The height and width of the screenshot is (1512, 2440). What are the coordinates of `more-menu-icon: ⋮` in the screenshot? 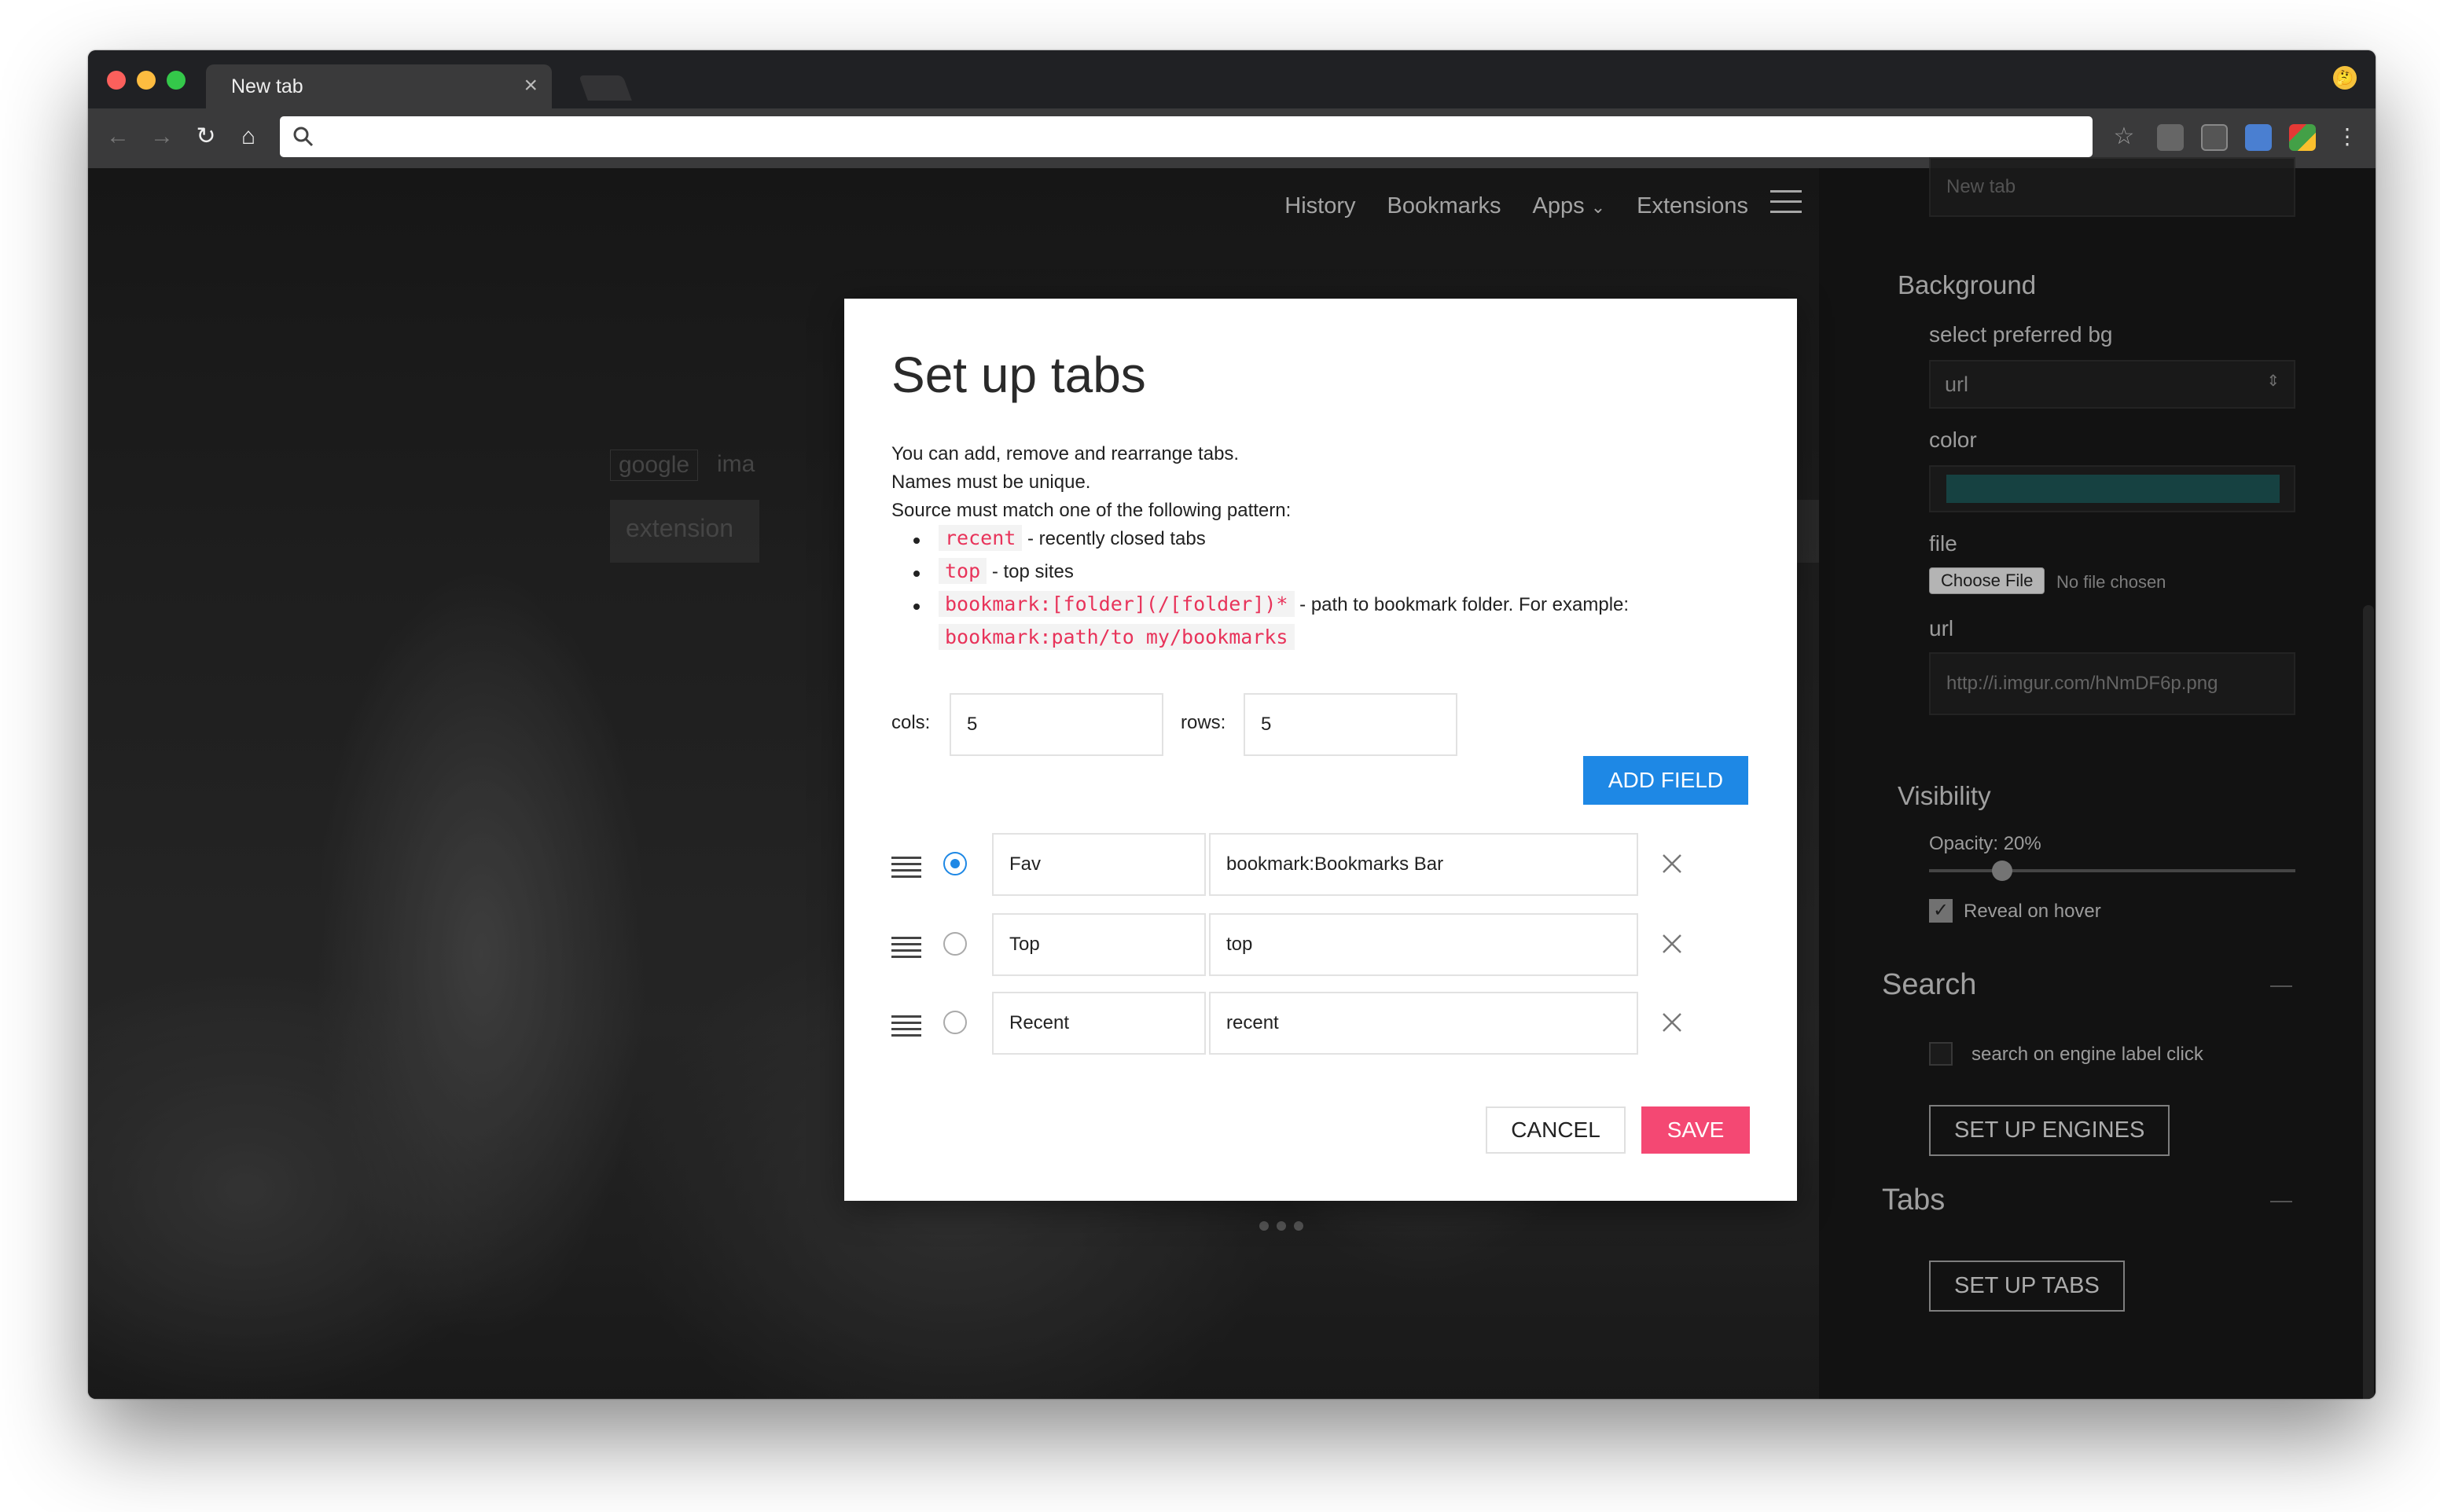 It's located at (2347, 137).